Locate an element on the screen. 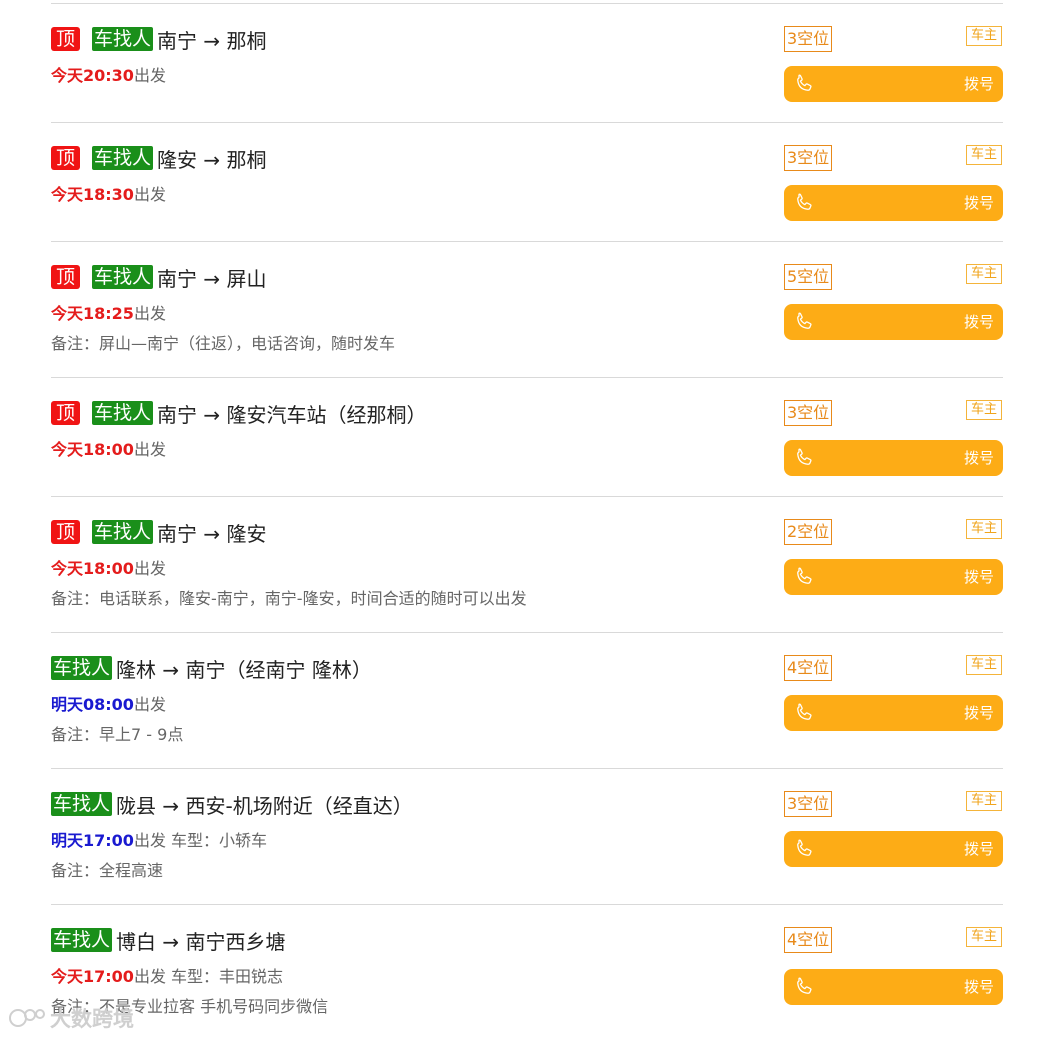 The height and width of the screenshot is (1040, 1052). seats-available: 2空位 is located at coordinates (808, 532).